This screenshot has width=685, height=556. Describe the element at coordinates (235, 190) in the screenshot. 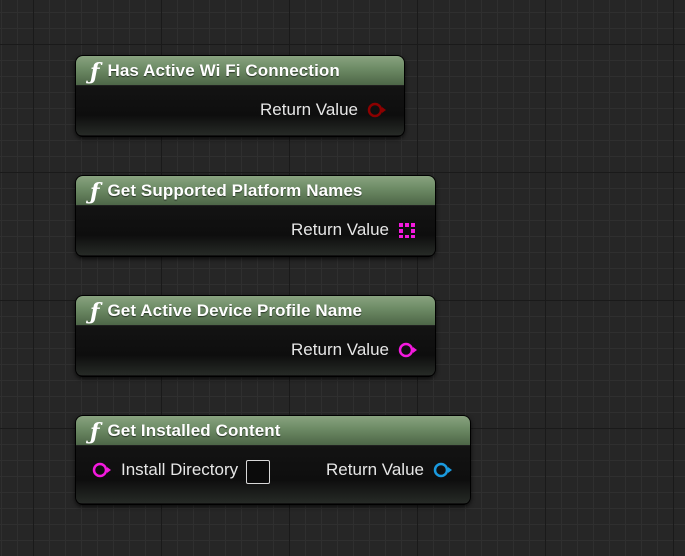

I see `node-title: Get Supported Platform Names` at that location.